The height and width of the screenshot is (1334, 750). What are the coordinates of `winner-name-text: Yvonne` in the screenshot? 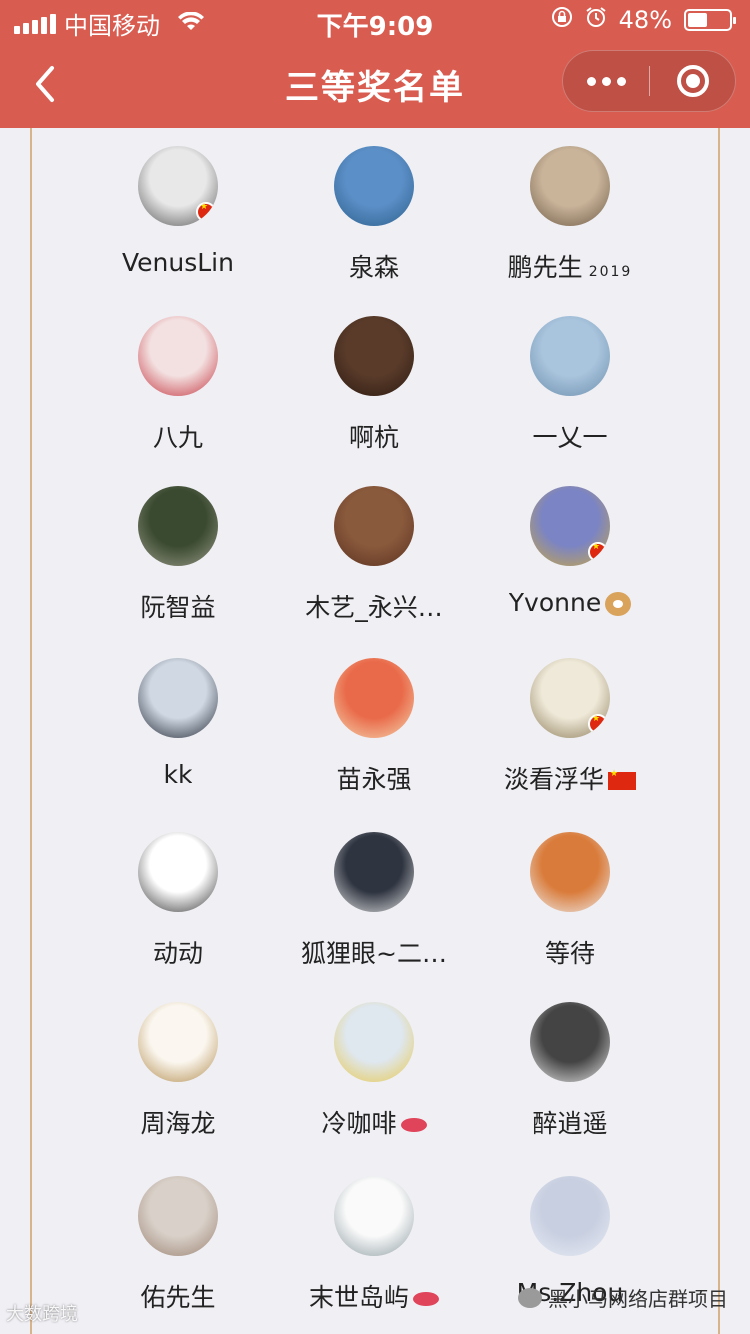 It's located at (555, 602).